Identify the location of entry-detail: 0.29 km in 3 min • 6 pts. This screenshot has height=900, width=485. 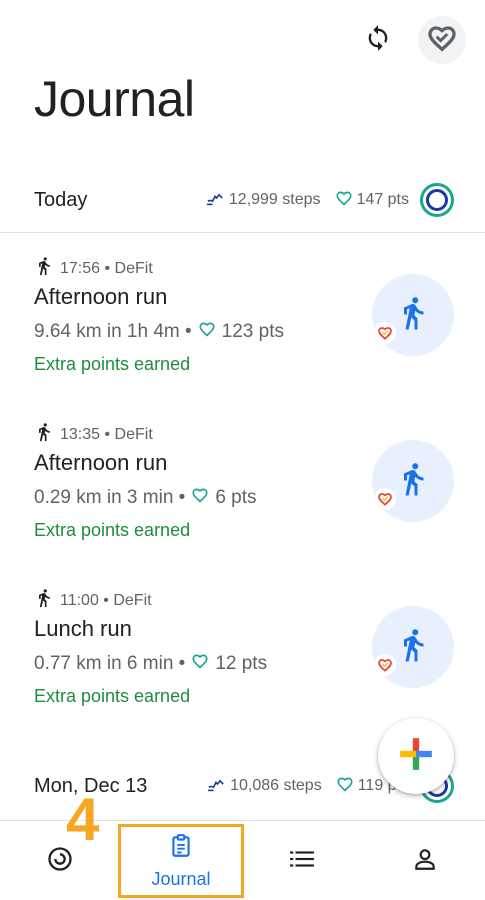
(145, 498).